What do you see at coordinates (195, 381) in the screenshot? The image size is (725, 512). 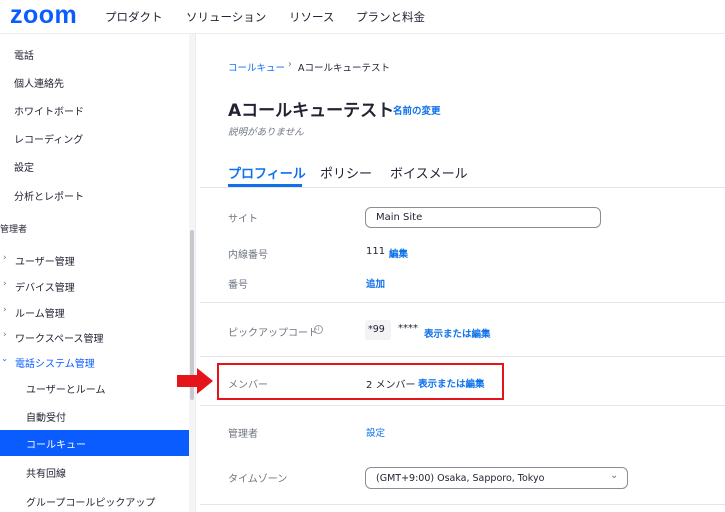 I see `red-arrow-icon` at bounding box center [195, 381].